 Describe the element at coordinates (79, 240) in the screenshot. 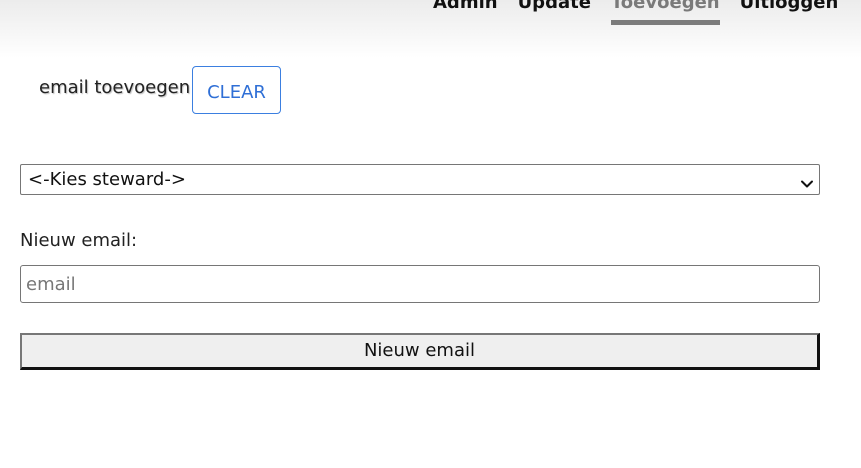

I see `new-email-label: Nieuw email:` at that location.